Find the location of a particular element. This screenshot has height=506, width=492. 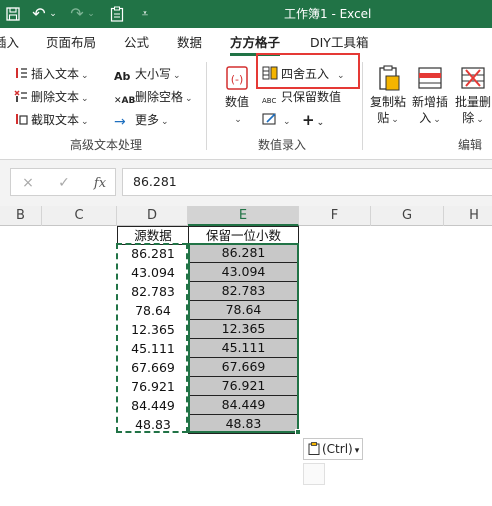

edit-format-icon is located at coordinates (270, 119).